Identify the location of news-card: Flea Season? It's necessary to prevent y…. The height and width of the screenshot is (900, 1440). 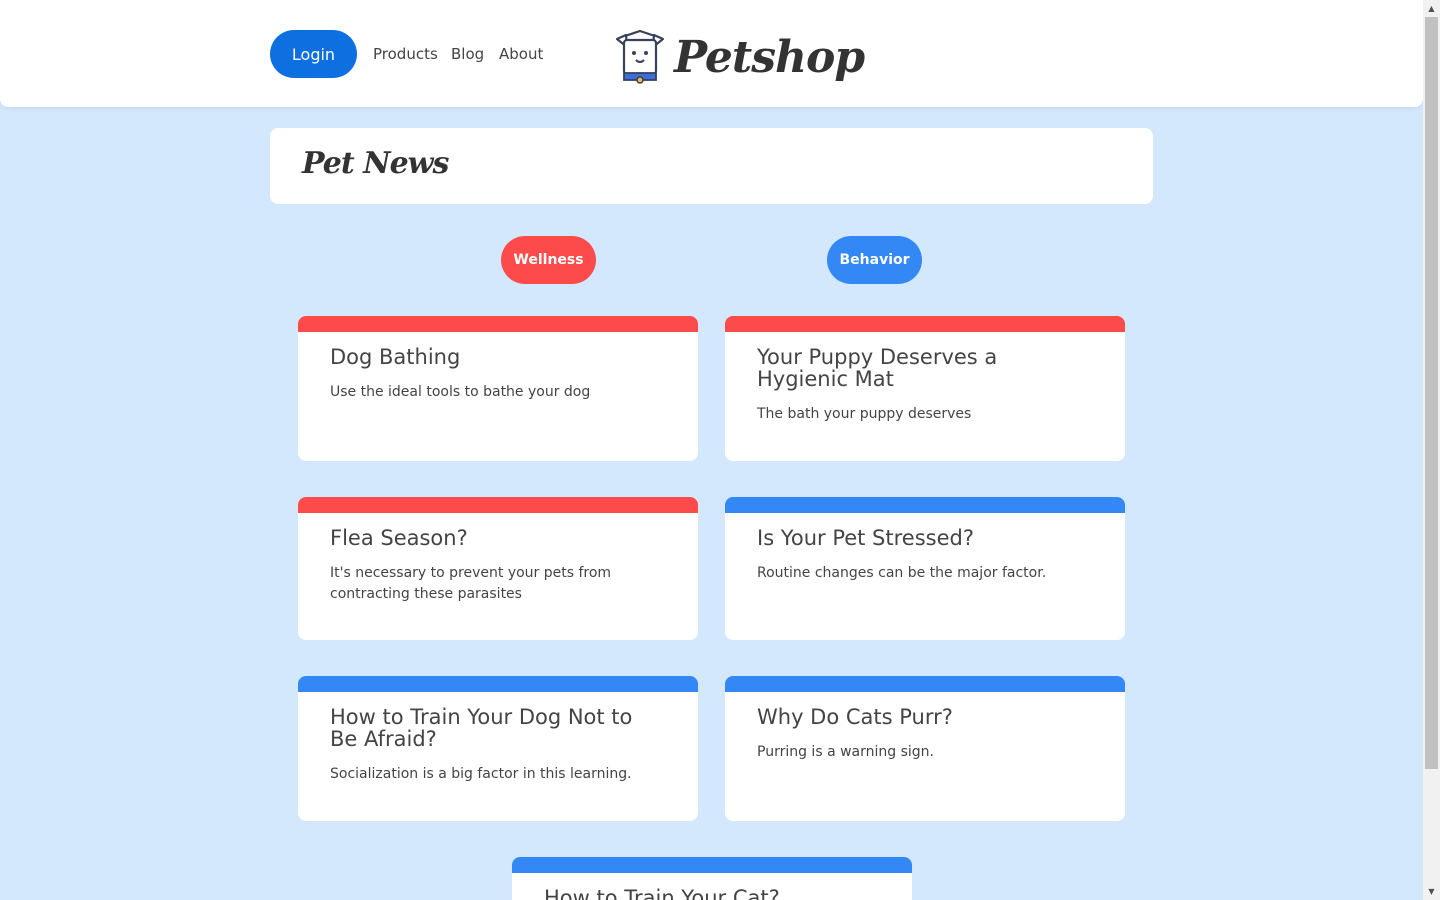
(498, 568).